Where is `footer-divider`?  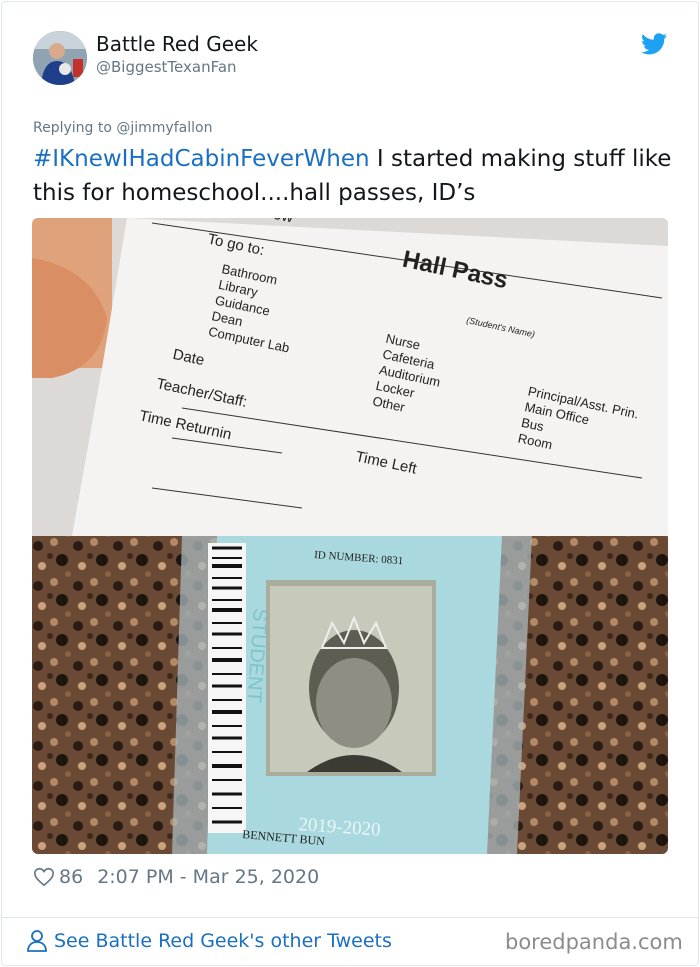
footer-divider is located at coordinates (350, 917).